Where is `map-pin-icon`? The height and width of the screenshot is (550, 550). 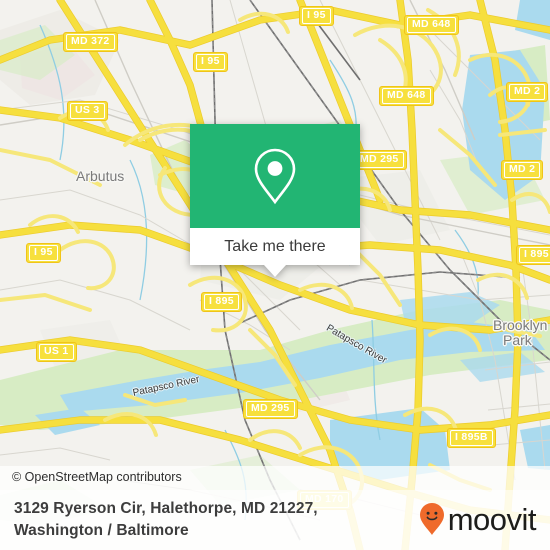
map-pin-icon is located at coordinates (275, 176).